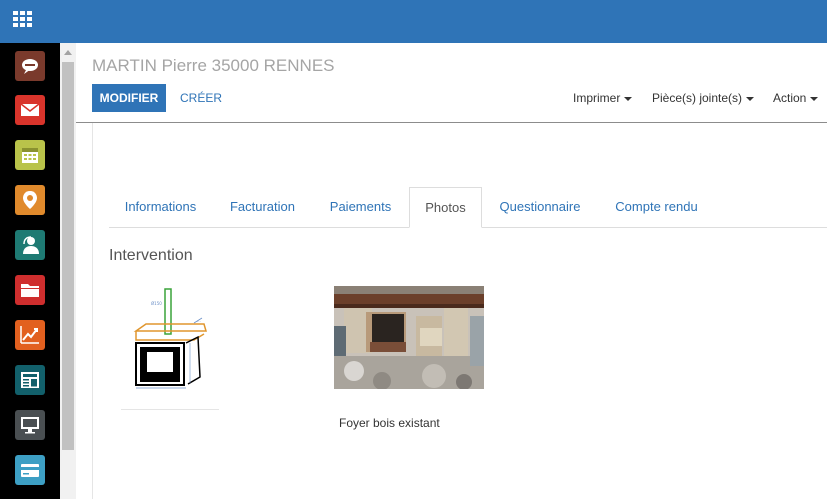 Image resolution: width=827 pixels, height=499 pixels. What do you see at coordinates (160, 207) in the screenshot?
I see `tab-informations: Informations` at bounding box center [160, 207].